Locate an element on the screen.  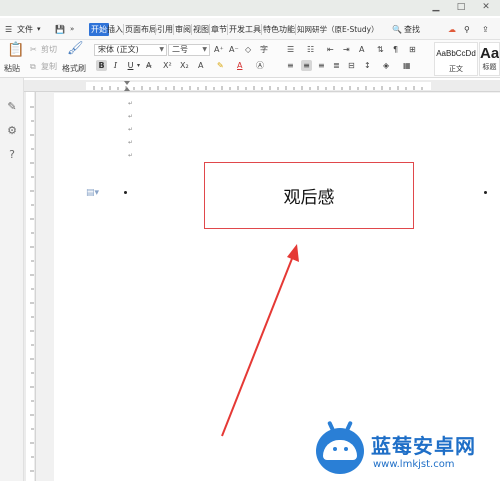
watermark-name: 蓝莓安卓网 is located at coordinates (423, 446).